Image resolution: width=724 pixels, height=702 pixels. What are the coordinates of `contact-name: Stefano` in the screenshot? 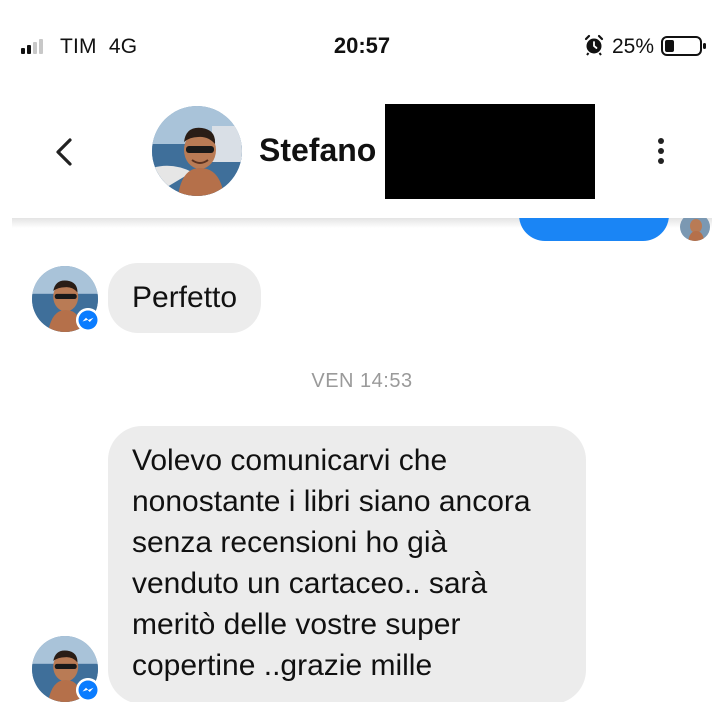 It's located at (317, 150).